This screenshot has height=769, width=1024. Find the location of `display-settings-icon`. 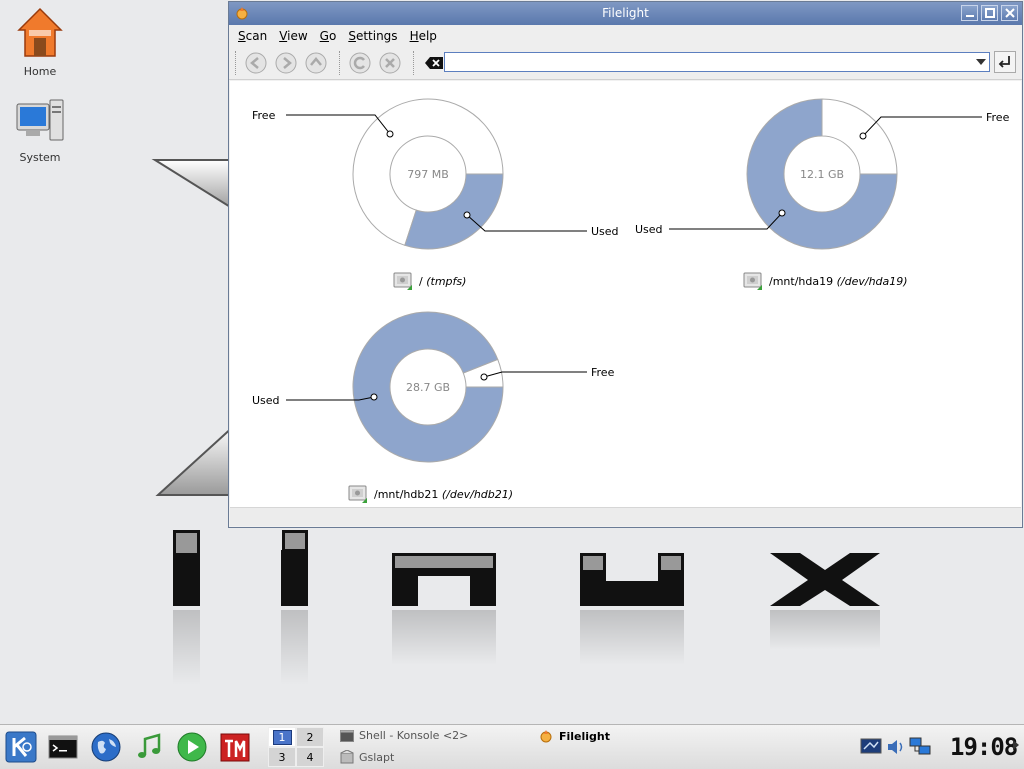

display-settings-icon is located at coordinates (871, 746).